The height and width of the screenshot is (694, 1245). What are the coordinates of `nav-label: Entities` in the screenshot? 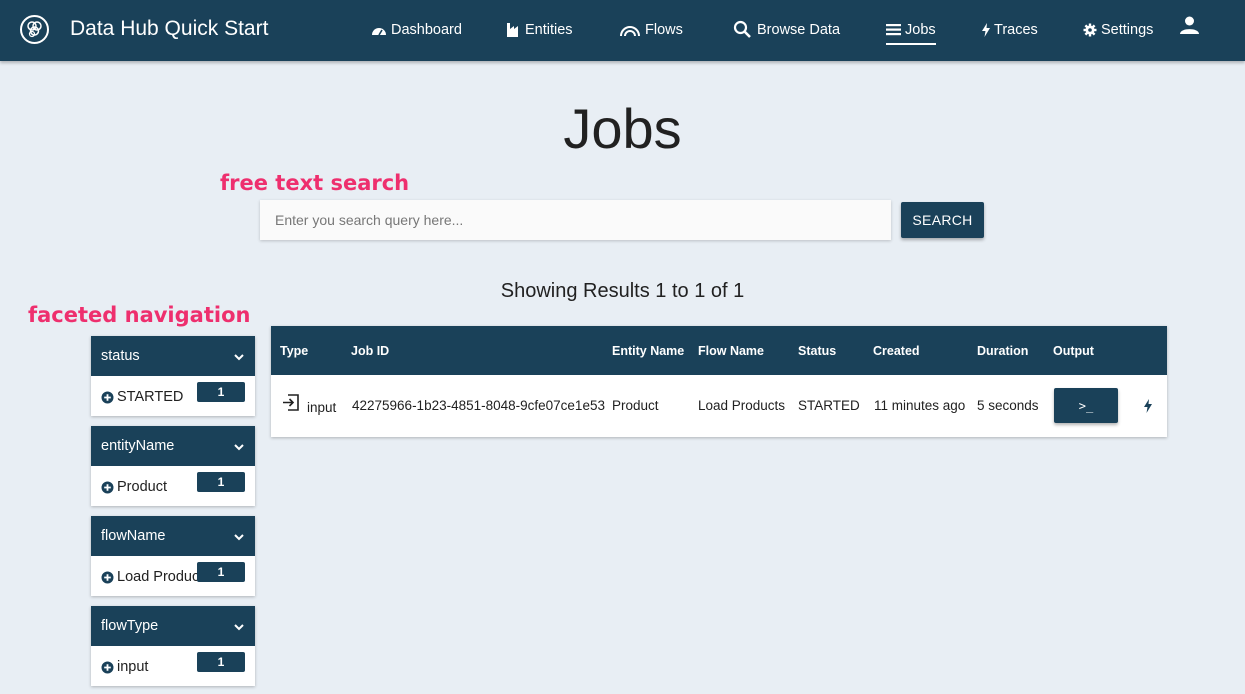 It's located at (549, 30).